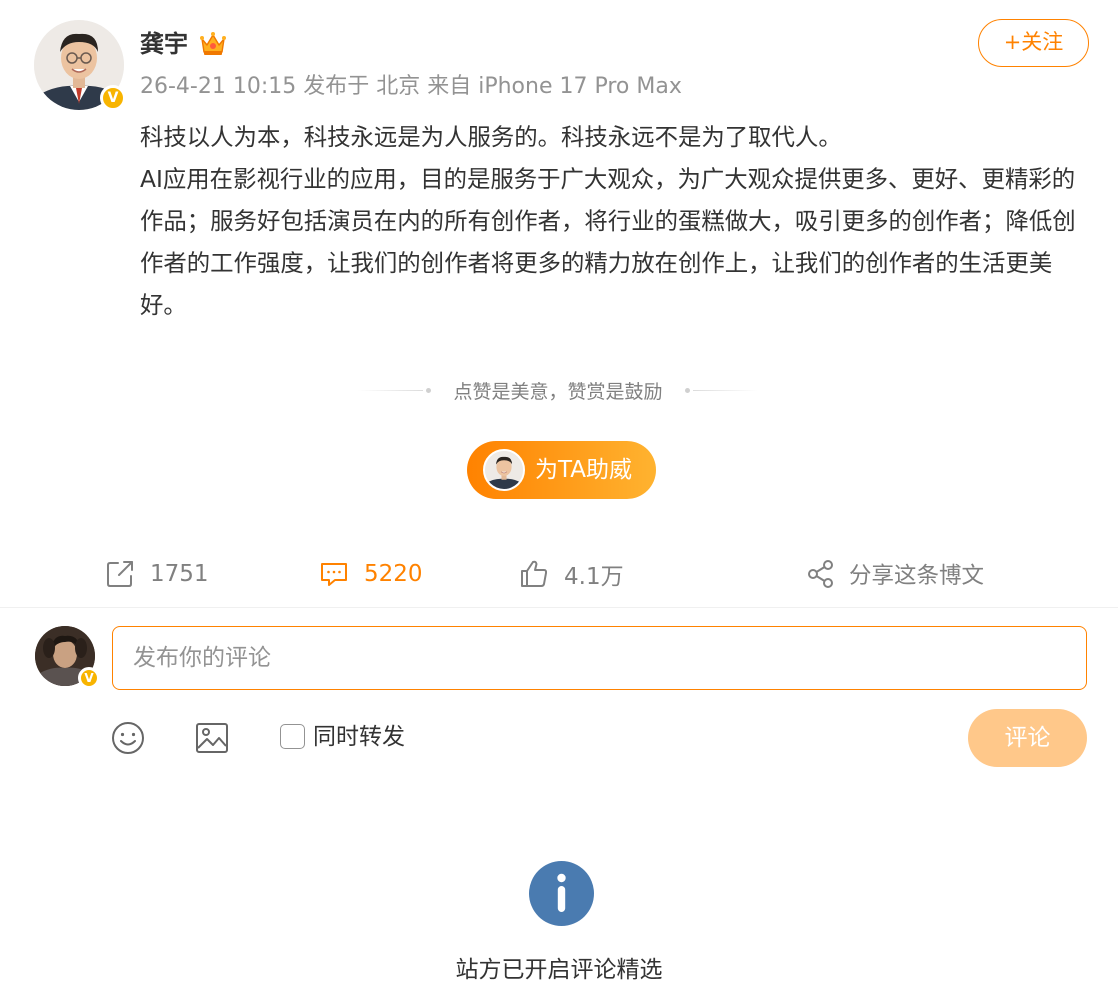  Describe the element at coordinates (1033, 43) in the screenshot. I see `follow-button: +关注` at that location.